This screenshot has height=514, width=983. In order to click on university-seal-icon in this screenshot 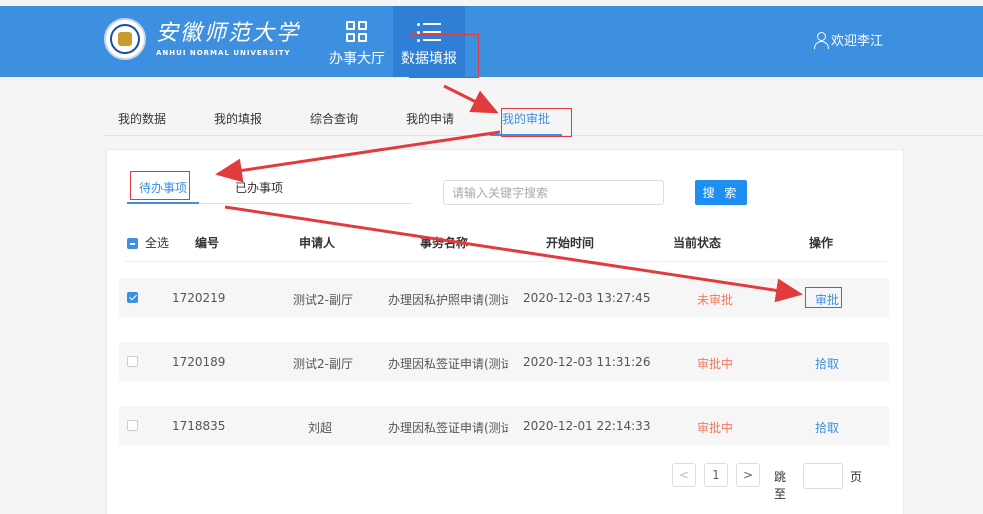, I will do `click(125, 39)`.